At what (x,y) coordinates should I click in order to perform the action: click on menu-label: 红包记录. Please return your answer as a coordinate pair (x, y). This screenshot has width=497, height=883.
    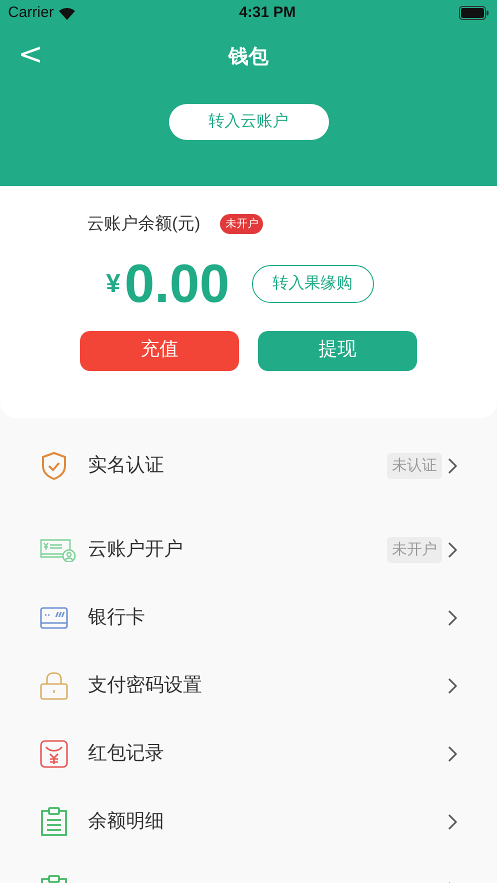
    Looking at the image, I should click on (126, 754).